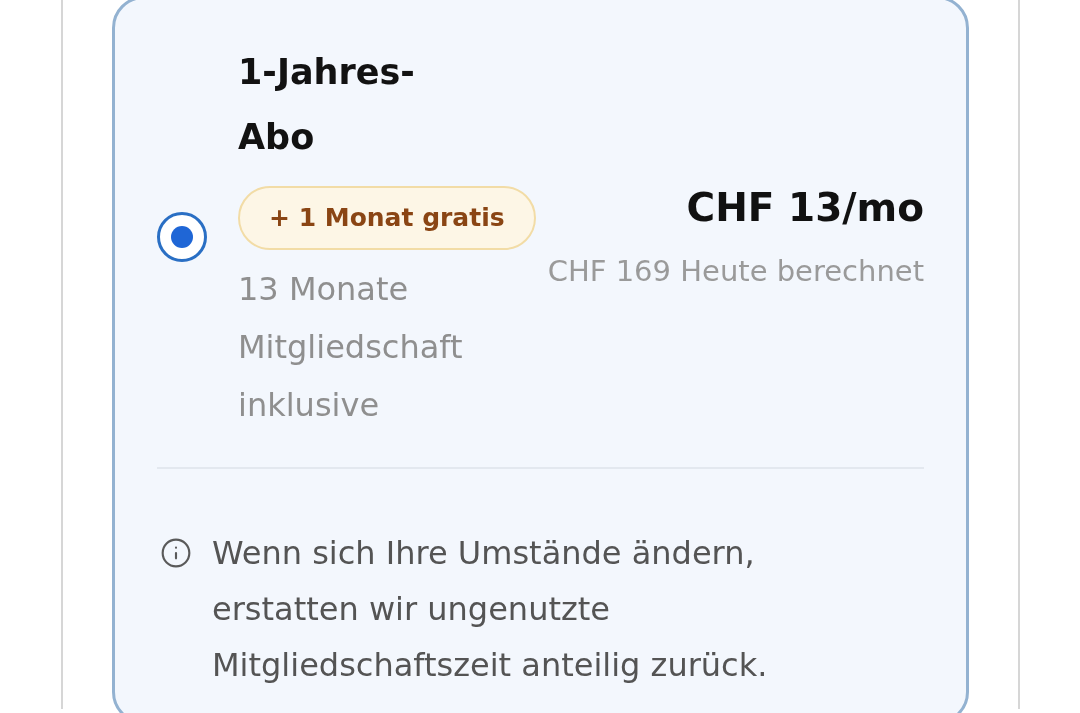 The image size is (1080, 713). Describe the element at coordinates (490, 609) in the screenshot. I see `refund-notice: Wenn sich Ihre Umstände ändern, erstatten wir ungenutzte Mitgliedschaftszeit anteilig zurück.` at that location.